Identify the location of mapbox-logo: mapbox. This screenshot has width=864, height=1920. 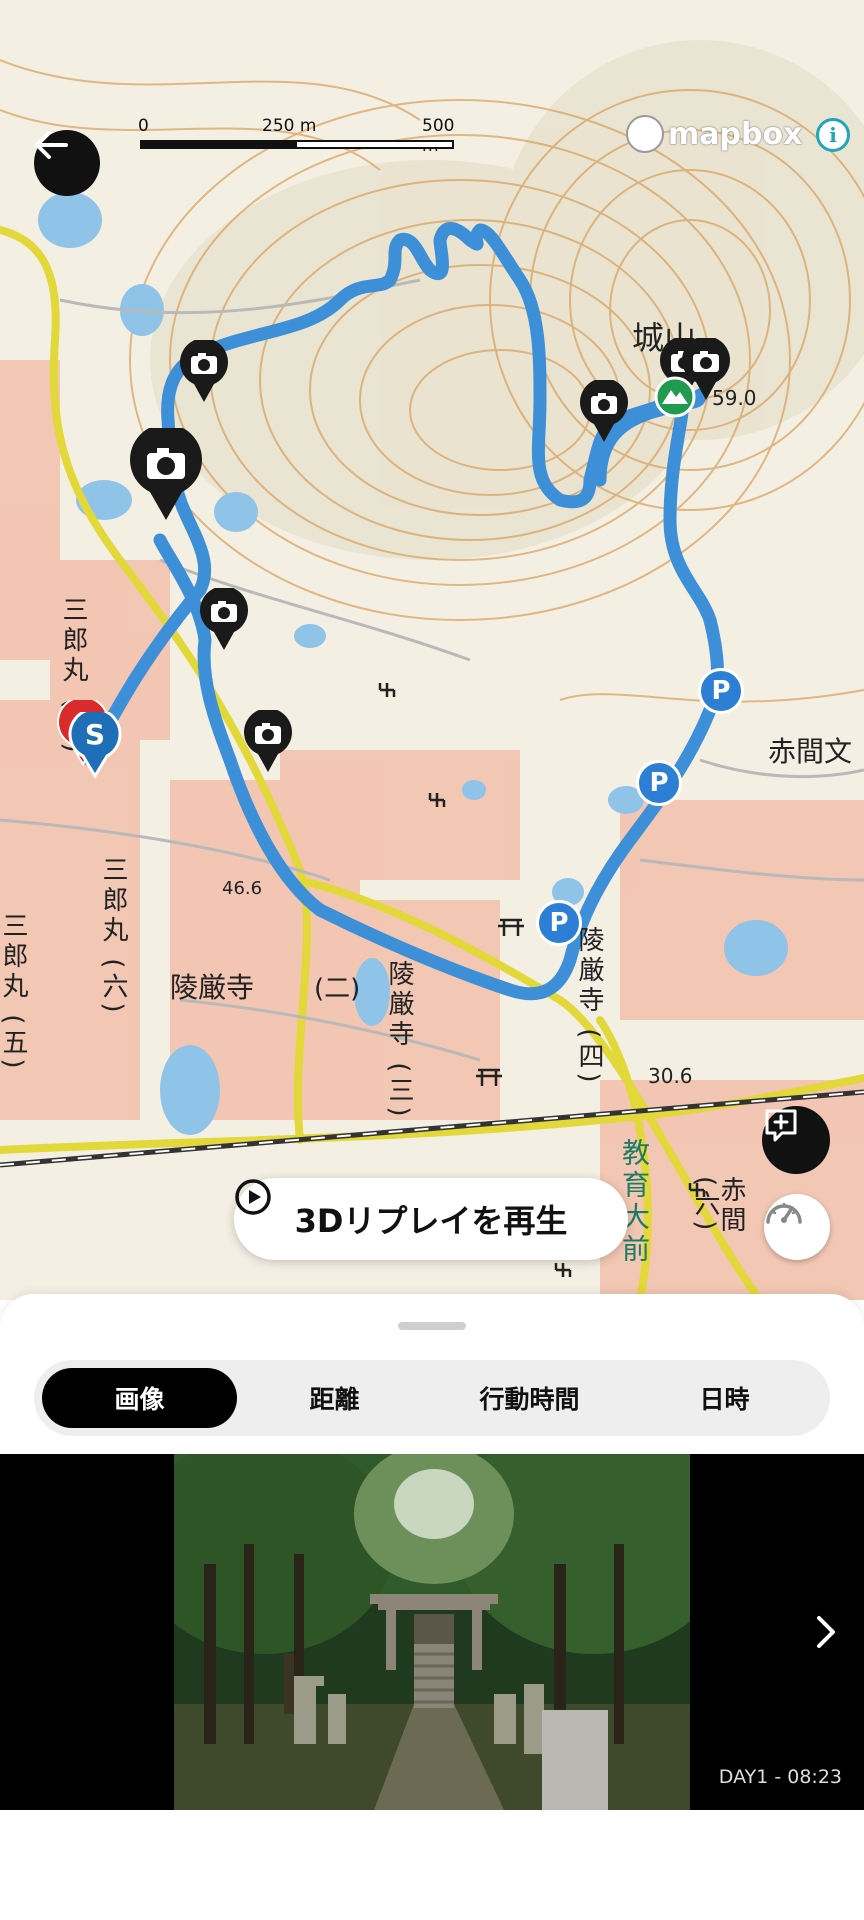
(714, 134).